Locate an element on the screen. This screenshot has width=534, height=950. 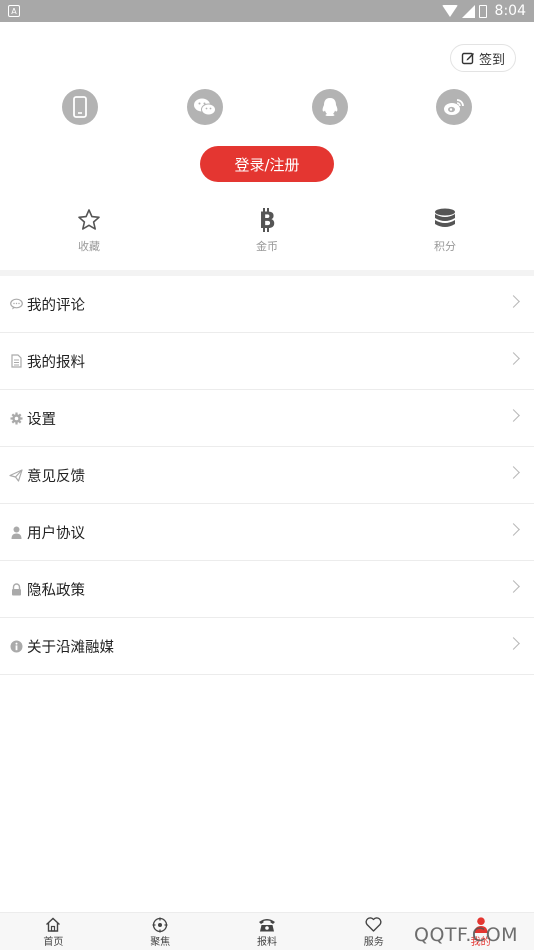
menu-item-label: 我的报料 is located at coordinates (56, 362).